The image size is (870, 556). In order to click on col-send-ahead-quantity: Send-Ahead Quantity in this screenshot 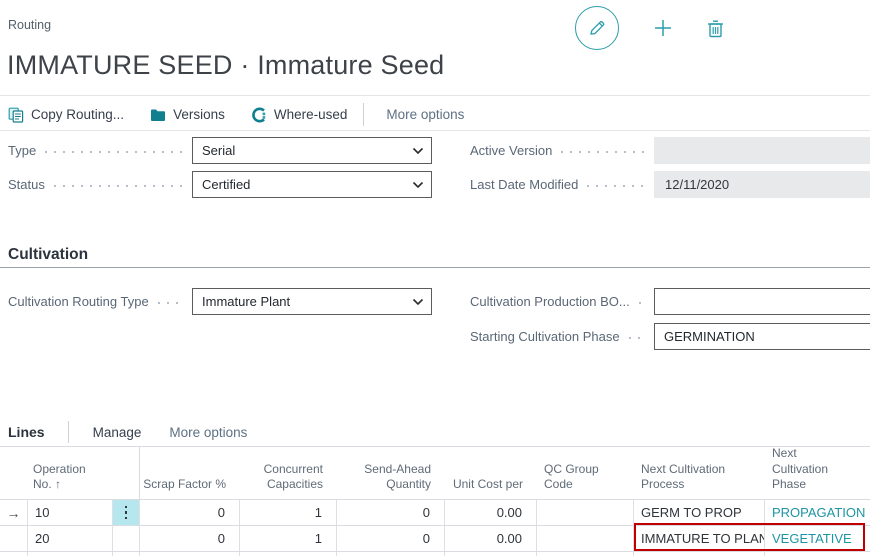, I will do `click(391, 473)`.